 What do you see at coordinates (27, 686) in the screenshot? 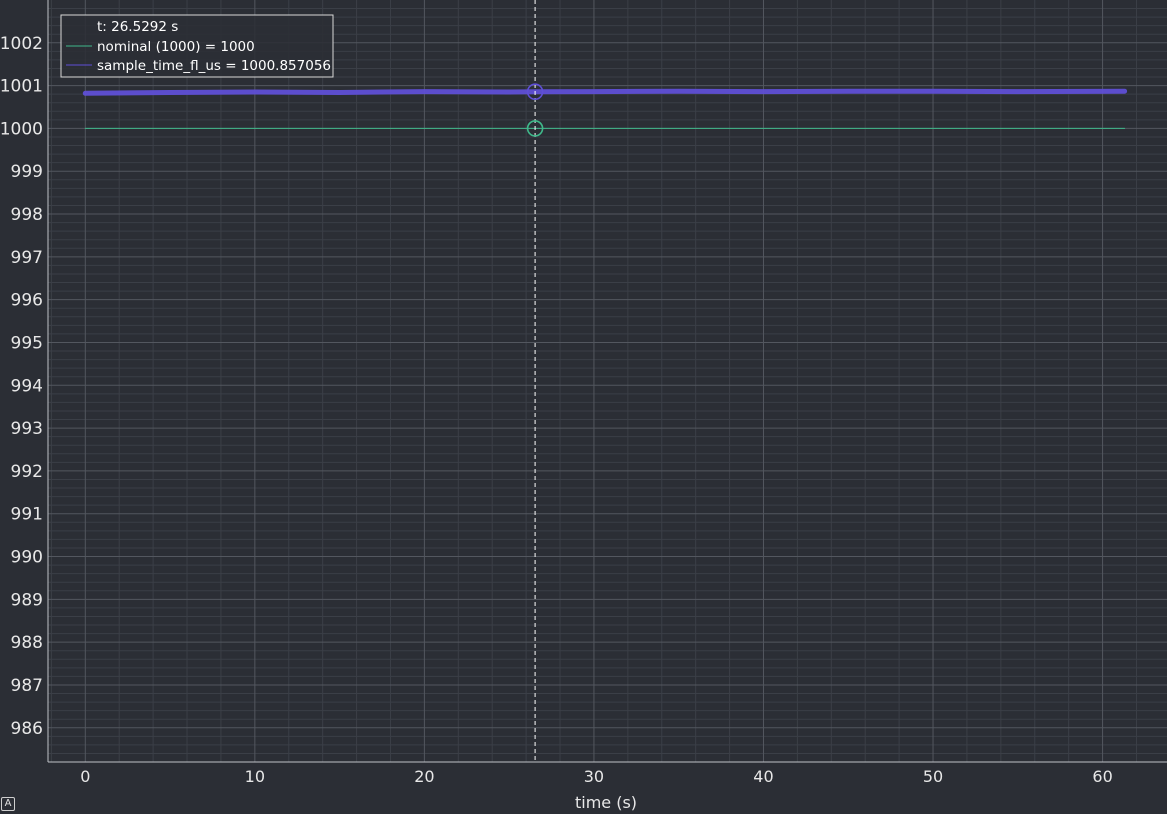
I see `y-tick-label: 987` at bounding box center [27, 686].